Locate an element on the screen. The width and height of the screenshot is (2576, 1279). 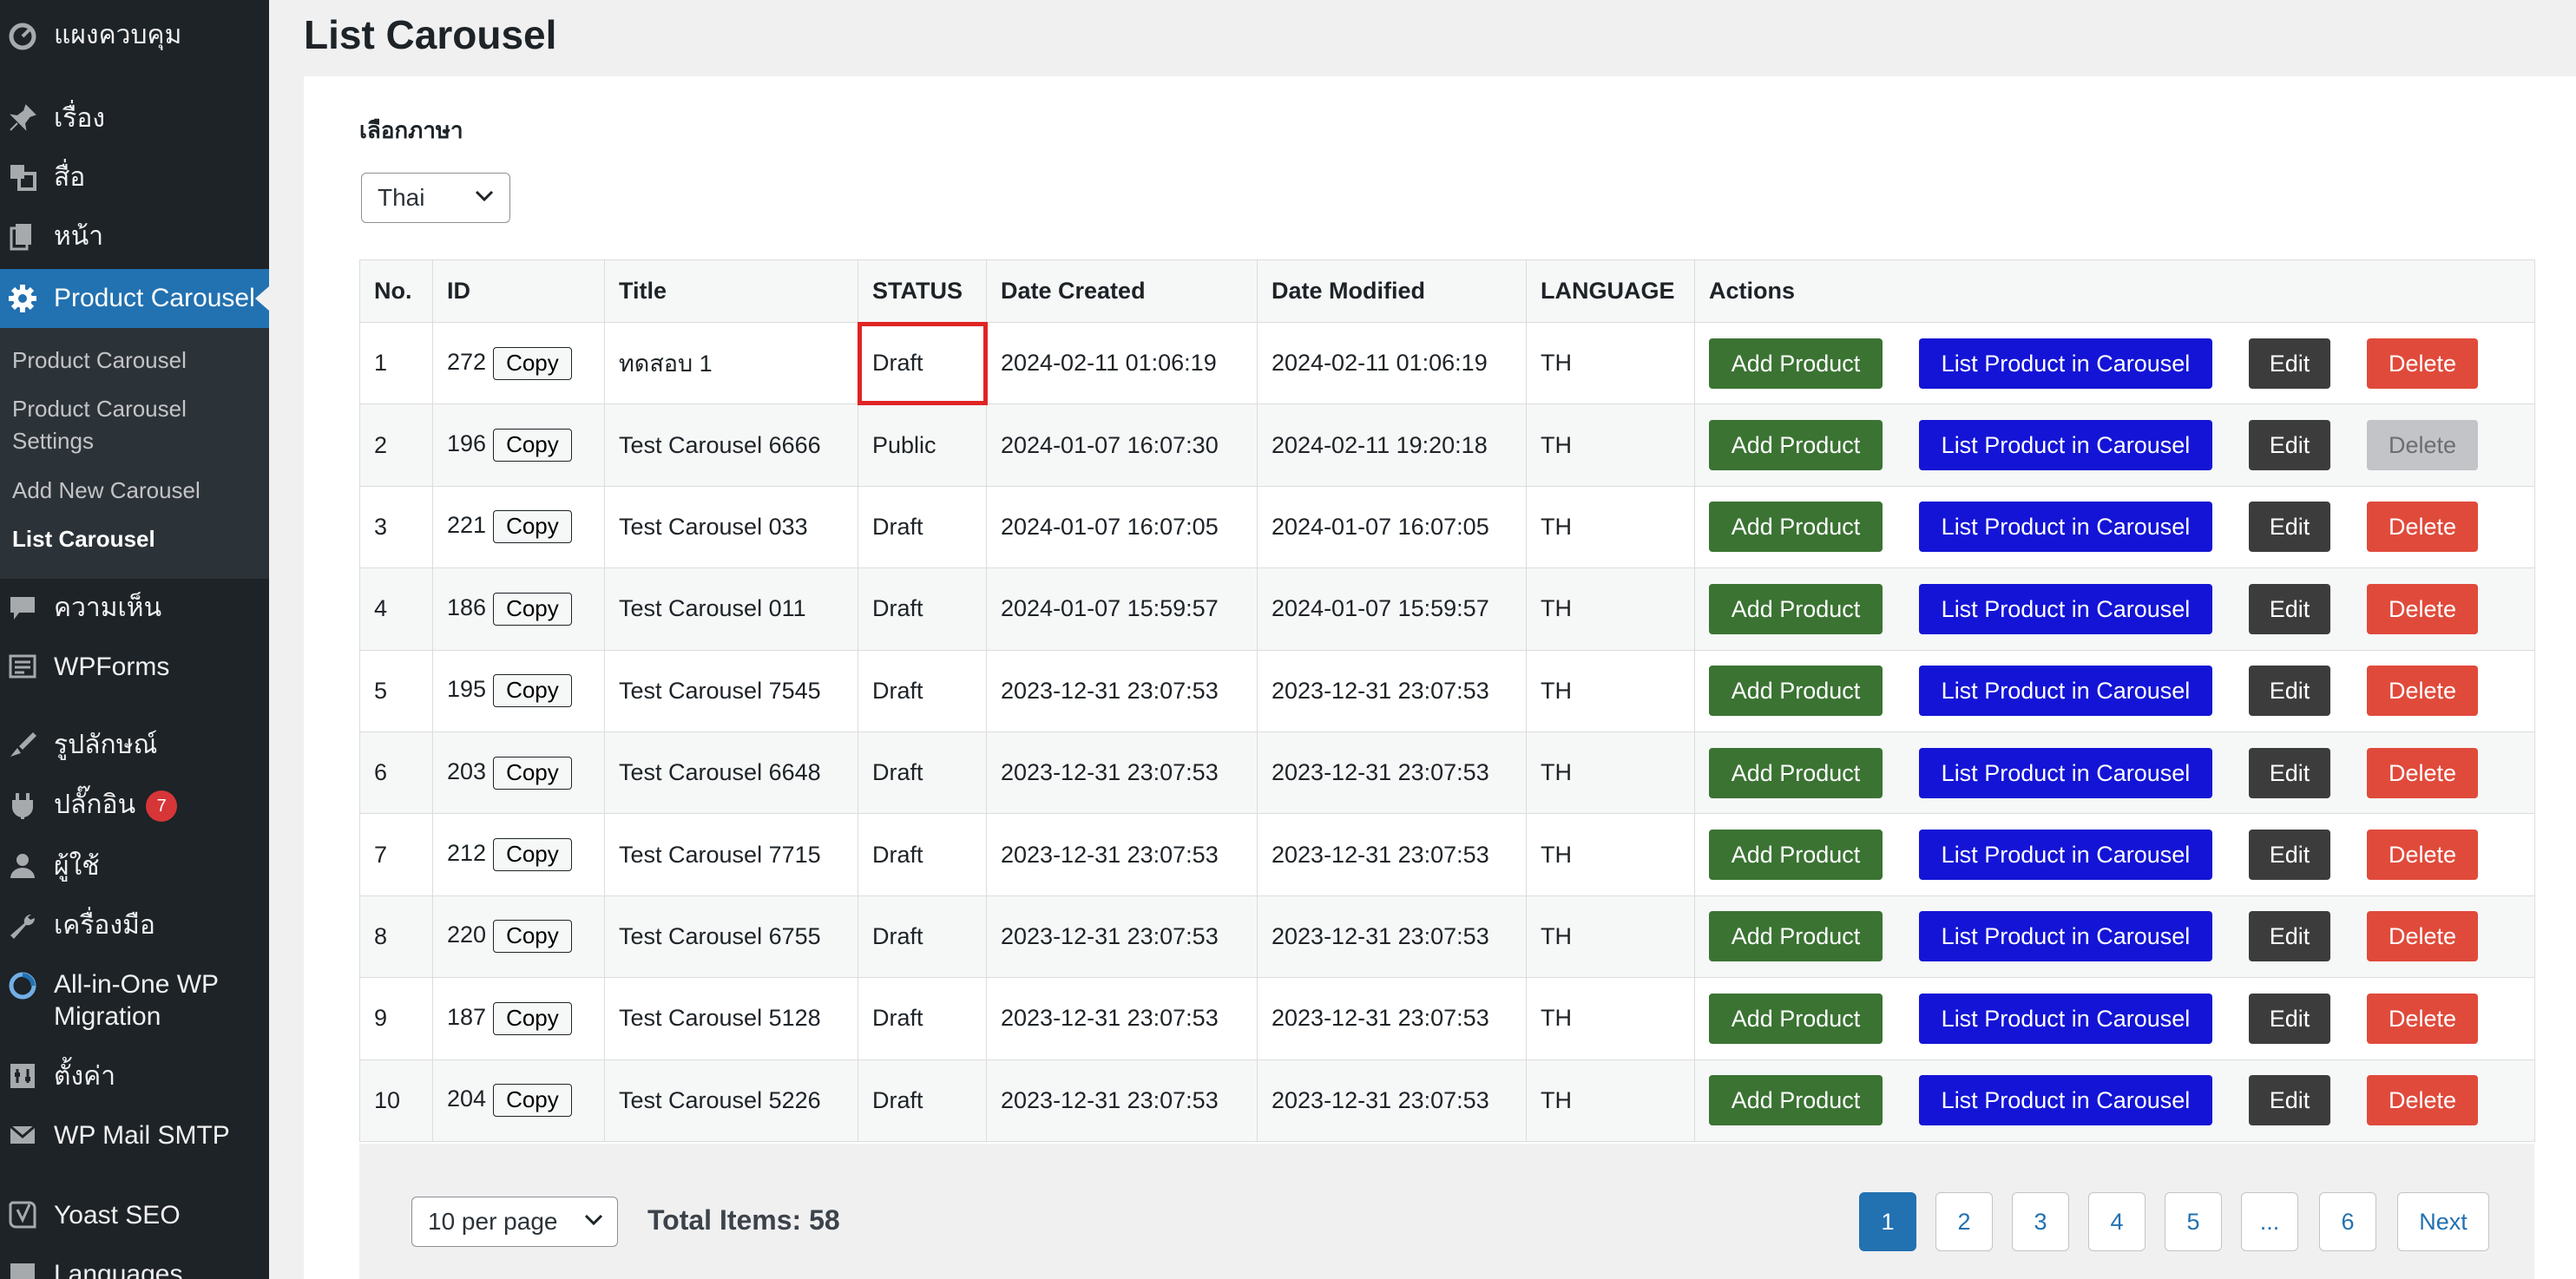
page-button-5: 5 is located at coordinates (2193, 1222).